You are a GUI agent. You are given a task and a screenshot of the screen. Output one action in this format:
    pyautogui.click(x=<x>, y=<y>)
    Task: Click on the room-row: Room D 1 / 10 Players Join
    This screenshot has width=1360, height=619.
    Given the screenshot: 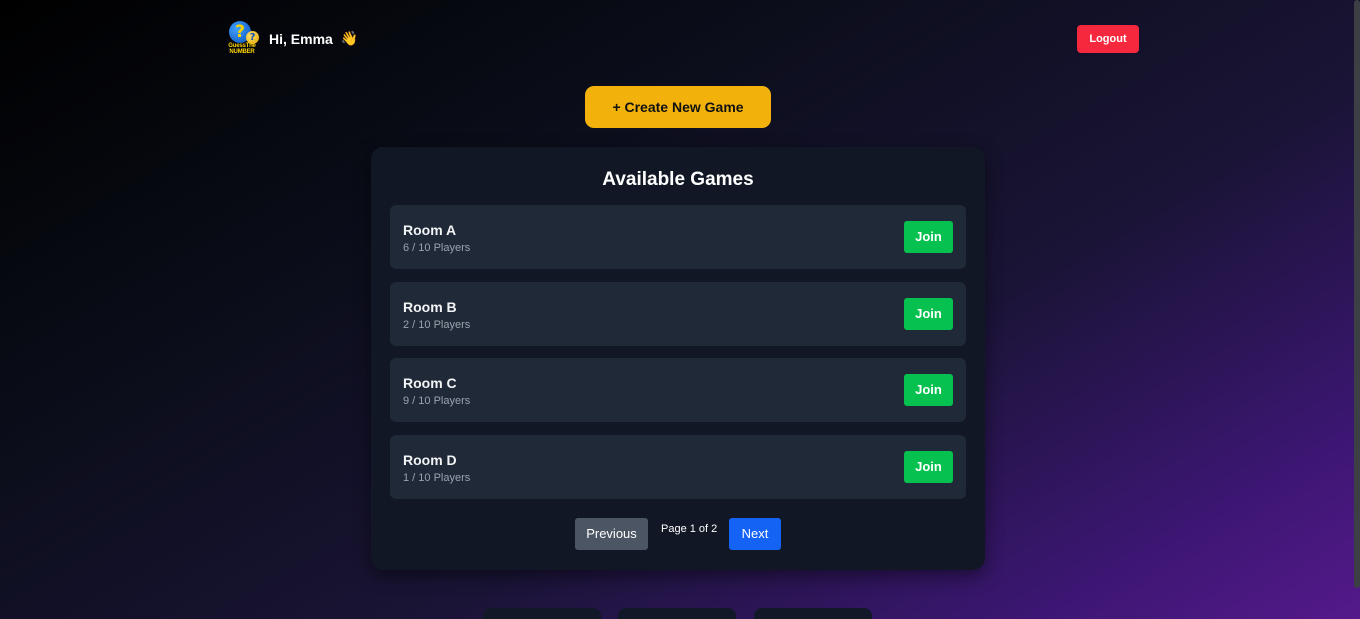 What is the action you would take?
    pyautogui.click(x=678, y=467)
    